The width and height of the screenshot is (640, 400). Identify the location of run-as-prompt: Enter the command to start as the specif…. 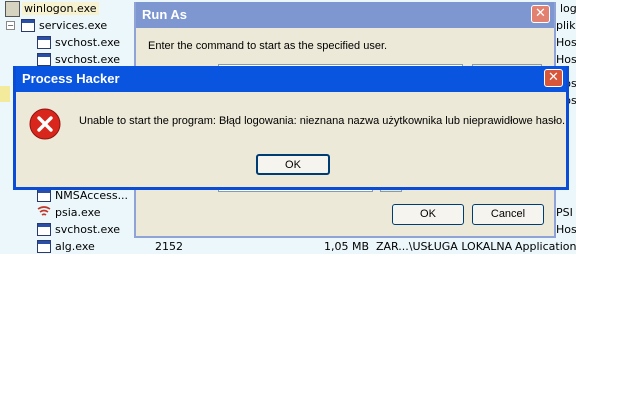
(268, 46).